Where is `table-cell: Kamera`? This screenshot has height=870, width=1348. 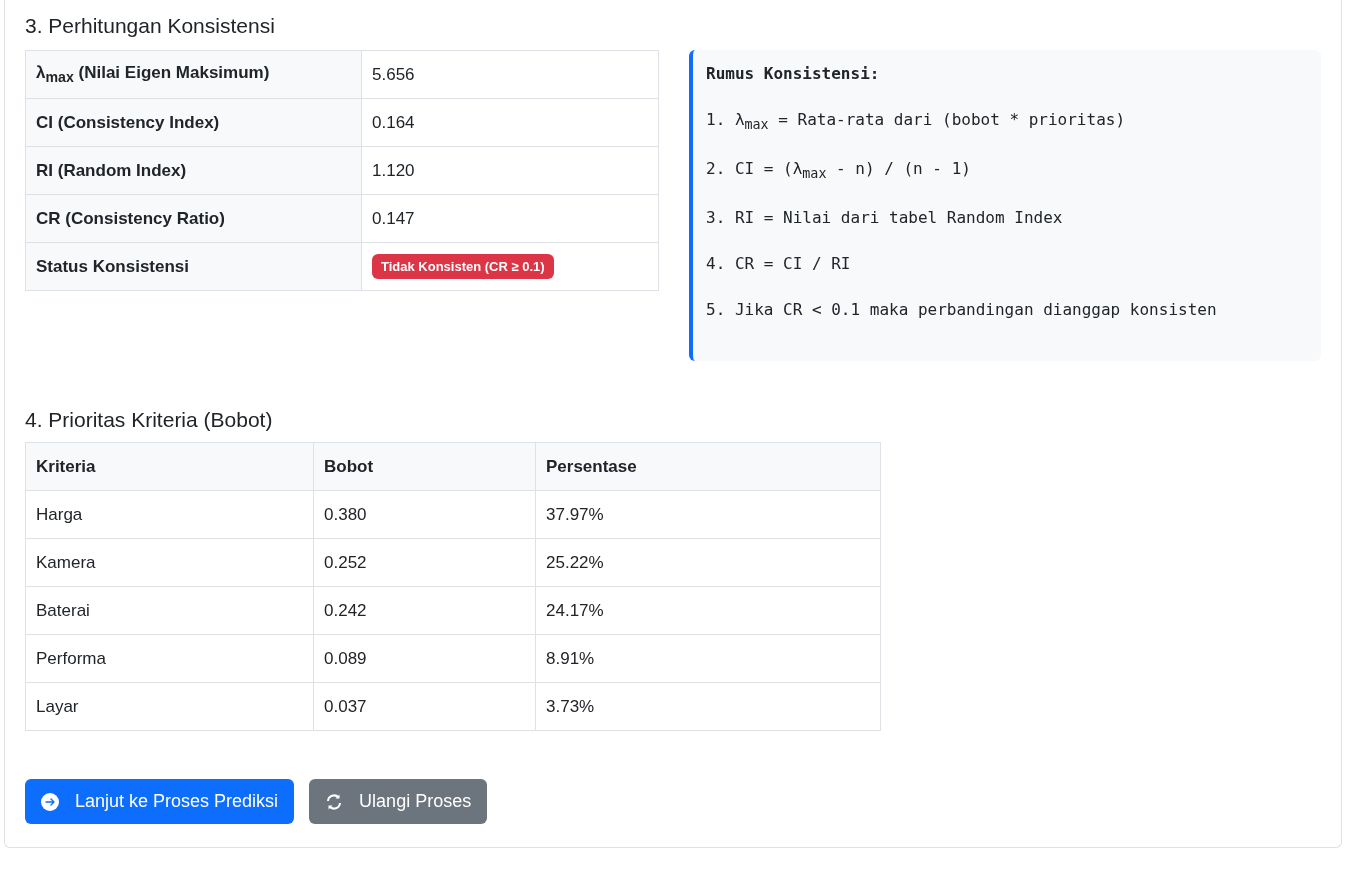 table-cell: Kamera is located at coordinates (169, 562).